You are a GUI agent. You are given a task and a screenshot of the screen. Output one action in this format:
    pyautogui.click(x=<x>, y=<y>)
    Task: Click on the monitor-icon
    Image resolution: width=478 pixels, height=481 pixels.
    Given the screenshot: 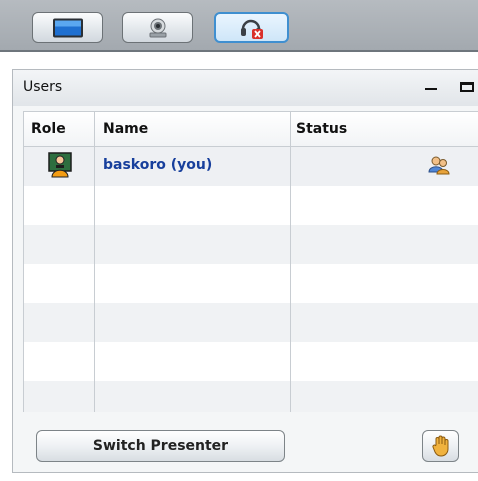 What is the action you would take?
    pyautogui.click(x=67, y=27)
    